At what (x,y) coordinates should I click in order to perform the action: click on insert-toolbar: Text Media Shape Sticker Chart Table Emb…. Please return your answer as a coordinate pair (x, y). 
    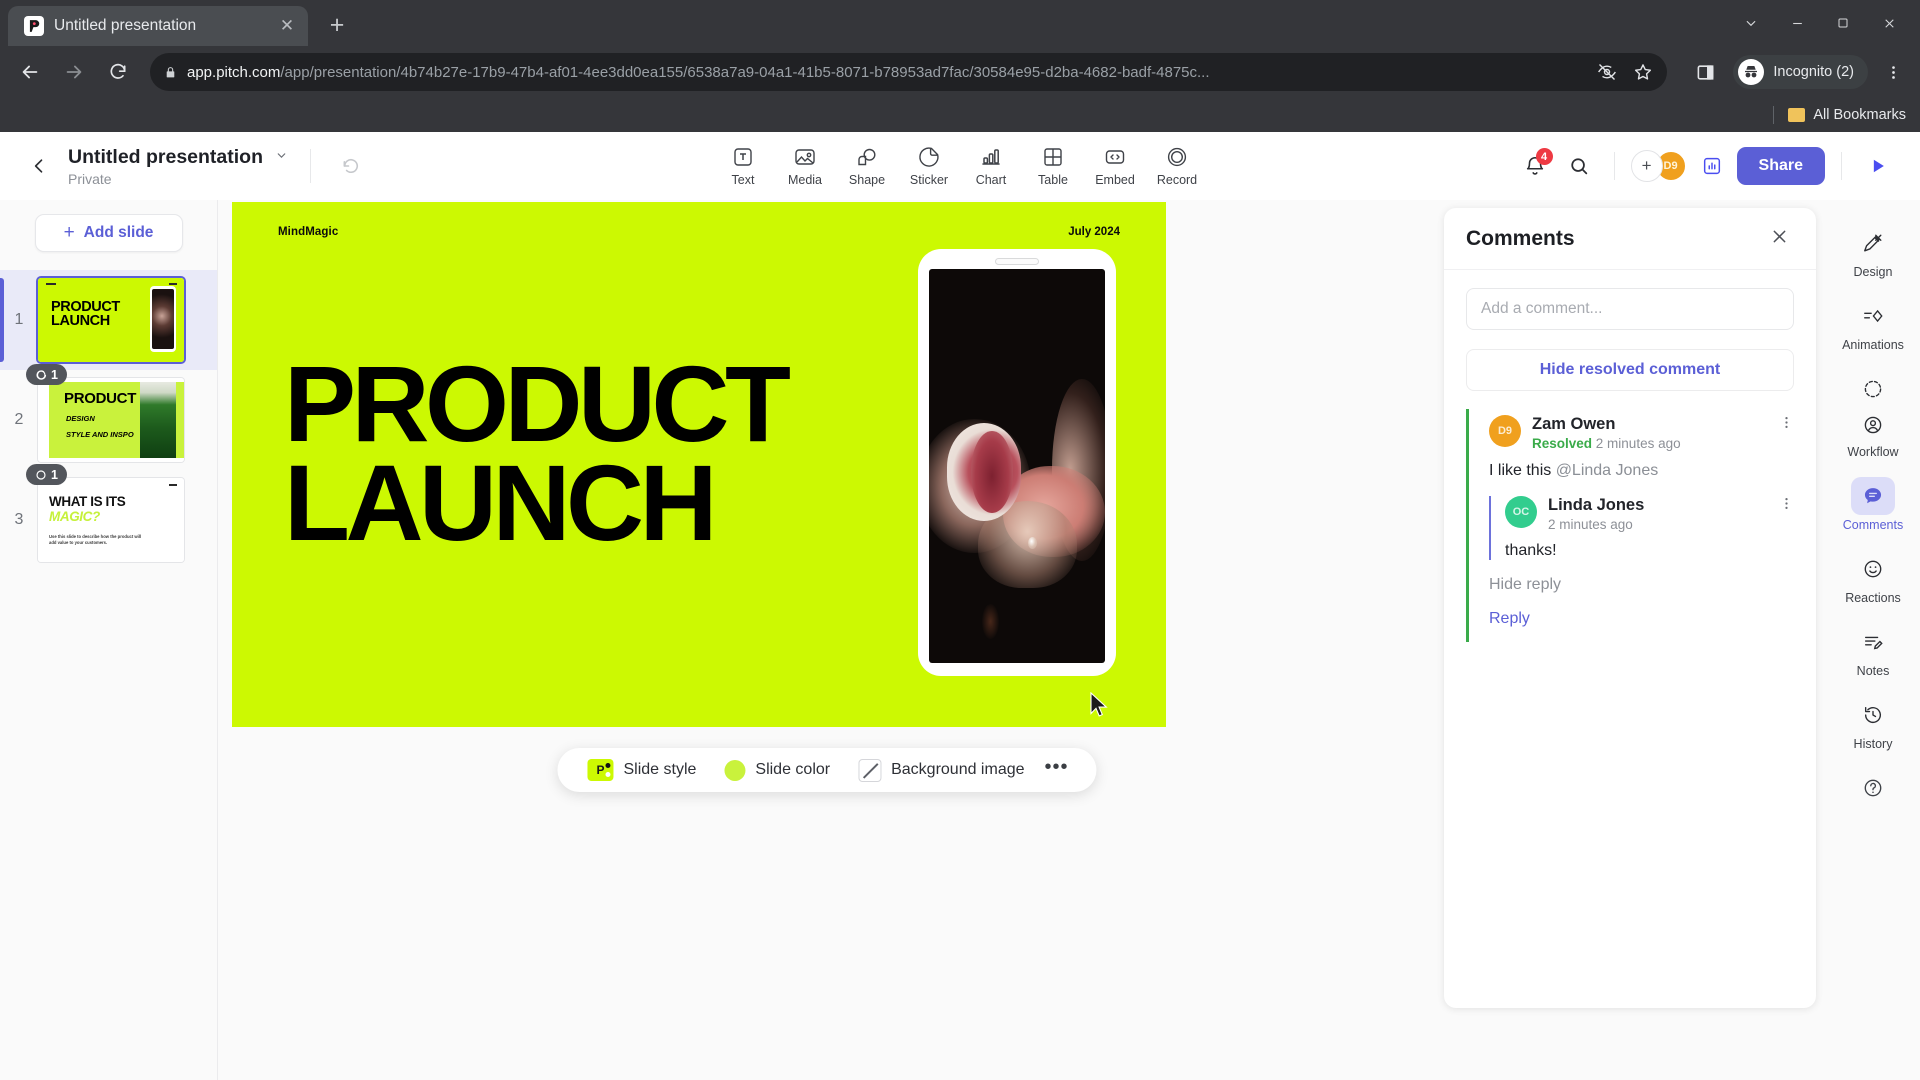
    Looking at the image, I should click on (960, 166).